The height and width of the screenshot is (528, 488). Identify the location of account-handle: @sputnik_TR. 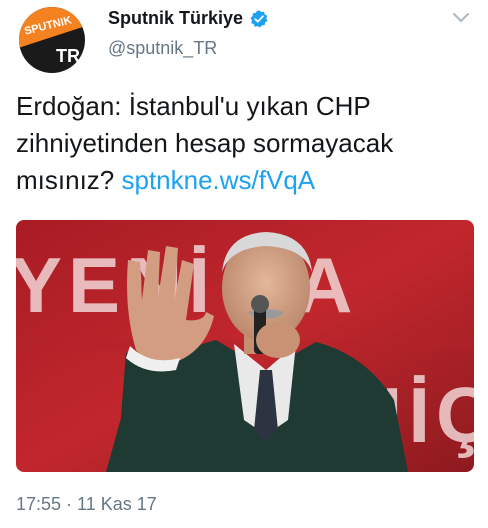
(162, 48).